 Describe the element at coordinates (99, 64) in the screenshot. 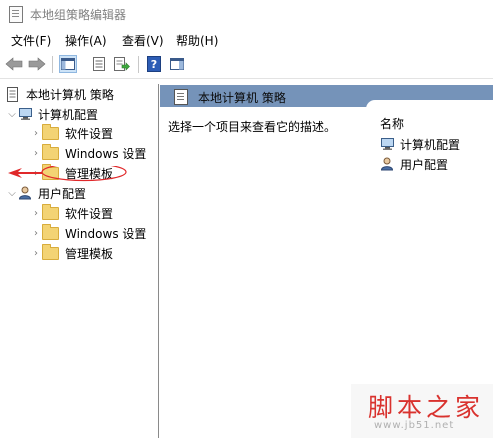

I see `properties-icon` at that location.